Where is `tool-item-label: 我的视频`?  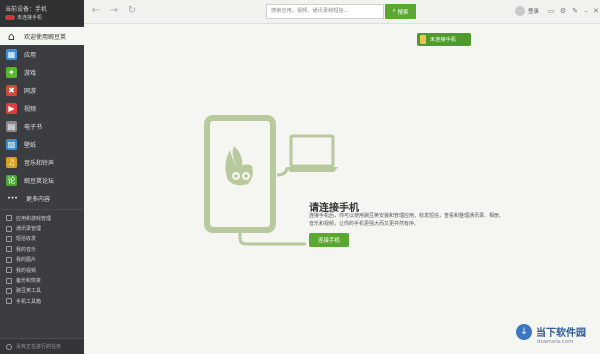 tool-item-label: 我的视频 is located at coordinates (26, 270).